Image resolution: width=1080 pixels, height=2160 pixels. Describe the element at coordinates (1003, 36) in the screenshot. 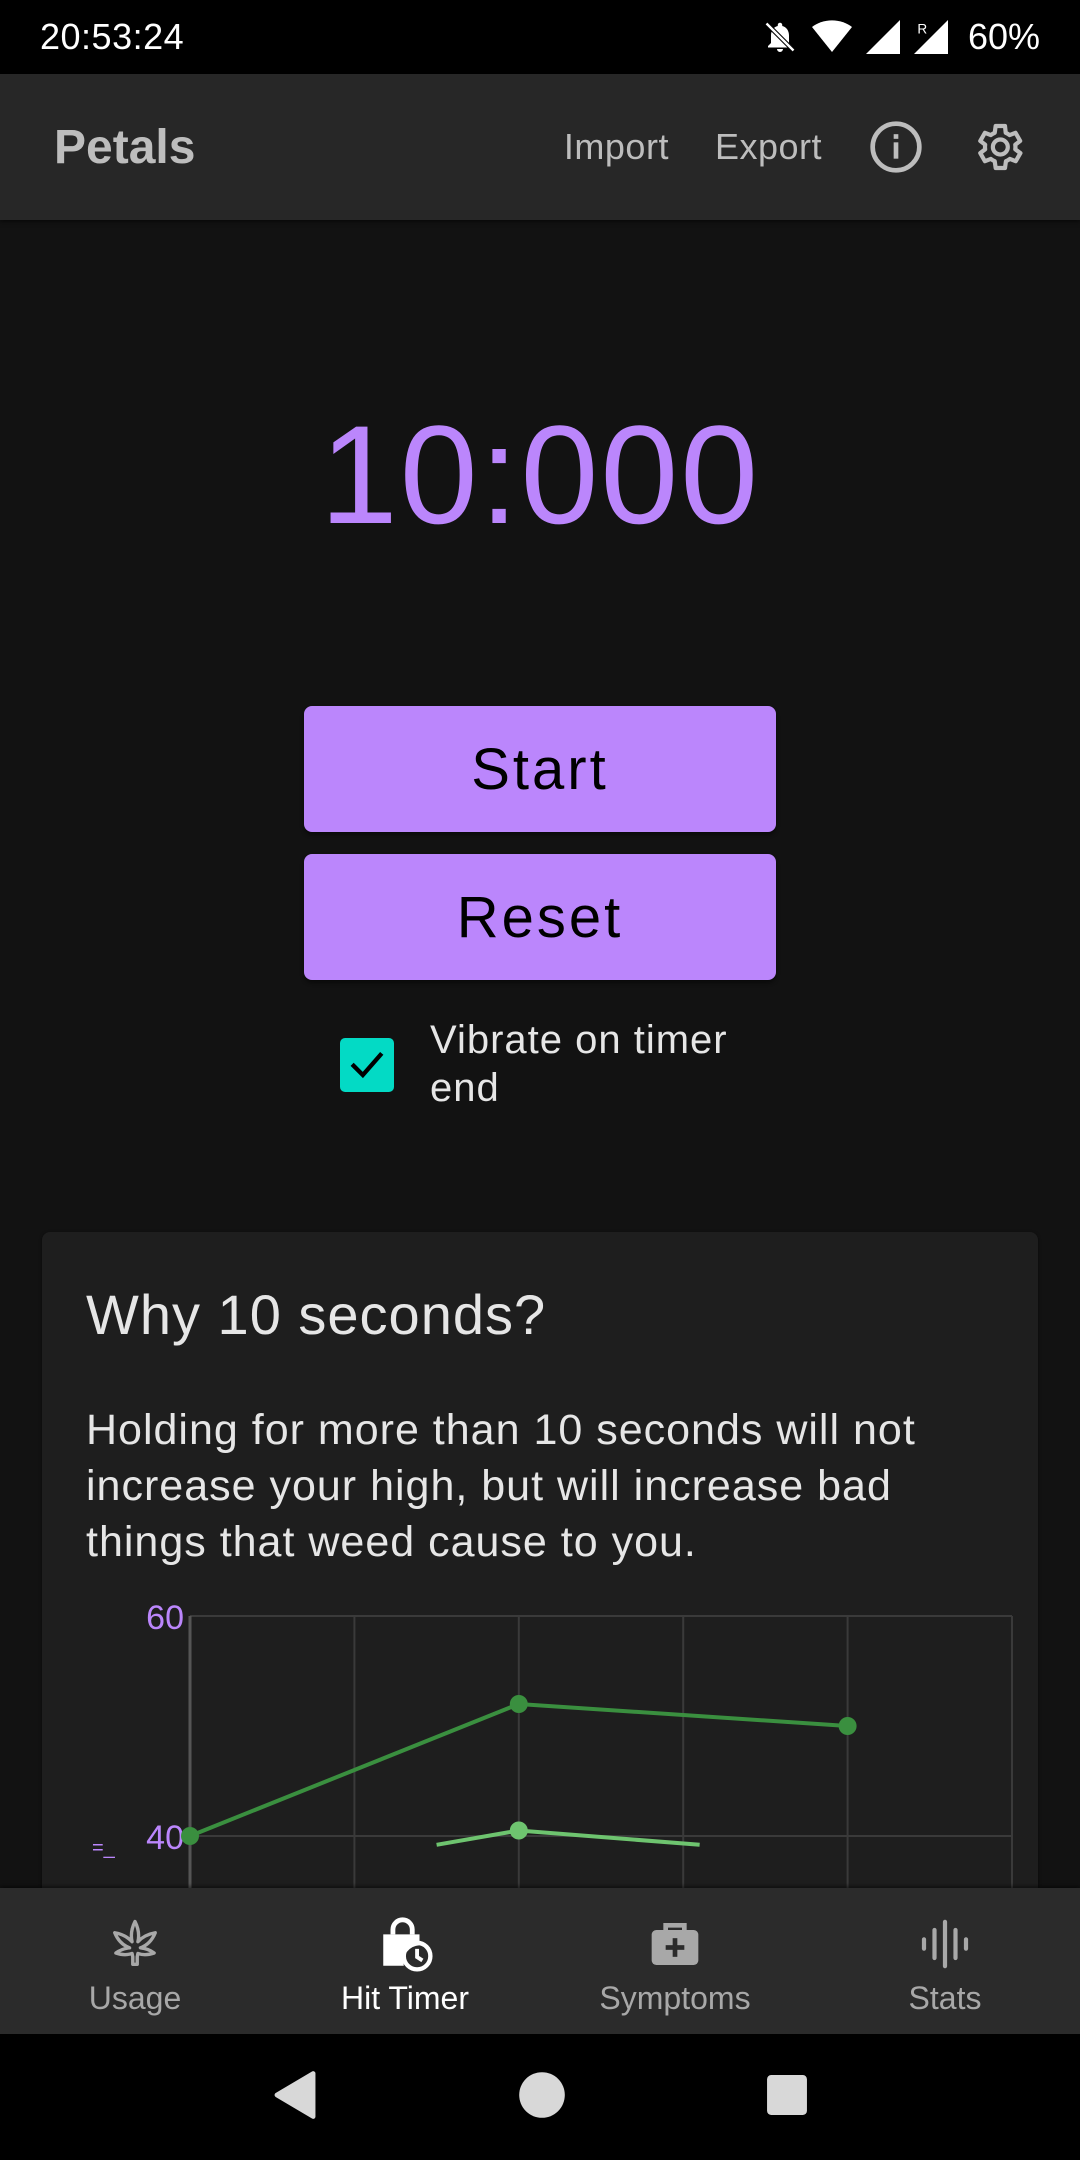

I see `battery-percent: 60%` at that location.